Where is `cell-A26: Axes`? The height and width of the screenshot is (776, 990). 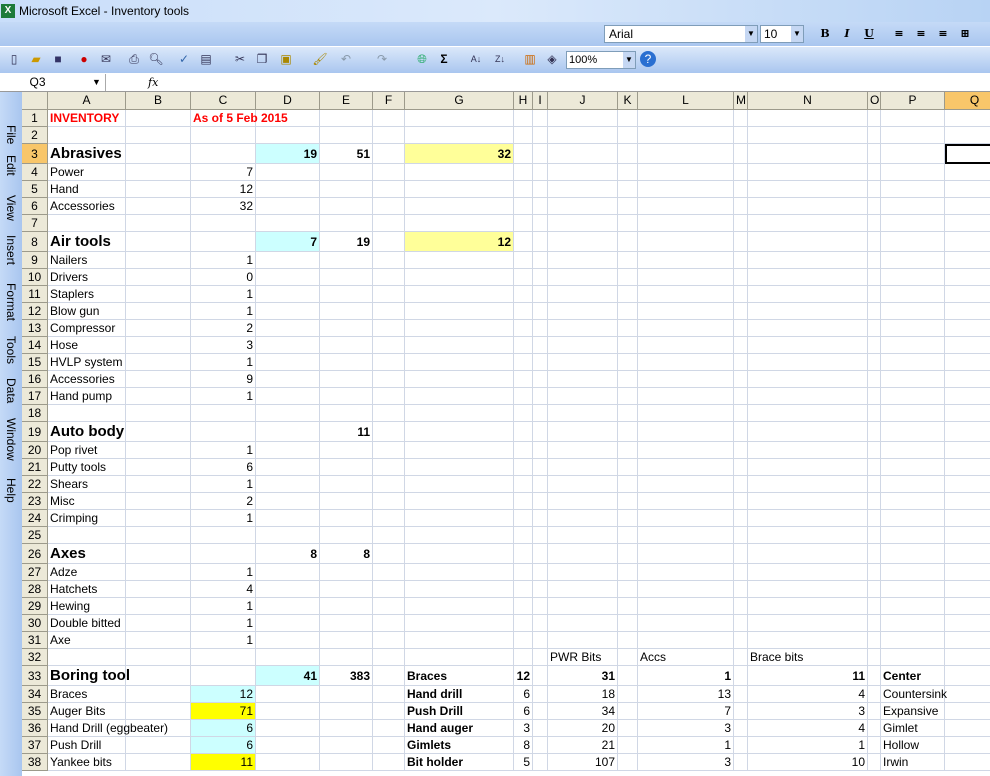
cell-A26: Axes is located at coordinates (87, 554).